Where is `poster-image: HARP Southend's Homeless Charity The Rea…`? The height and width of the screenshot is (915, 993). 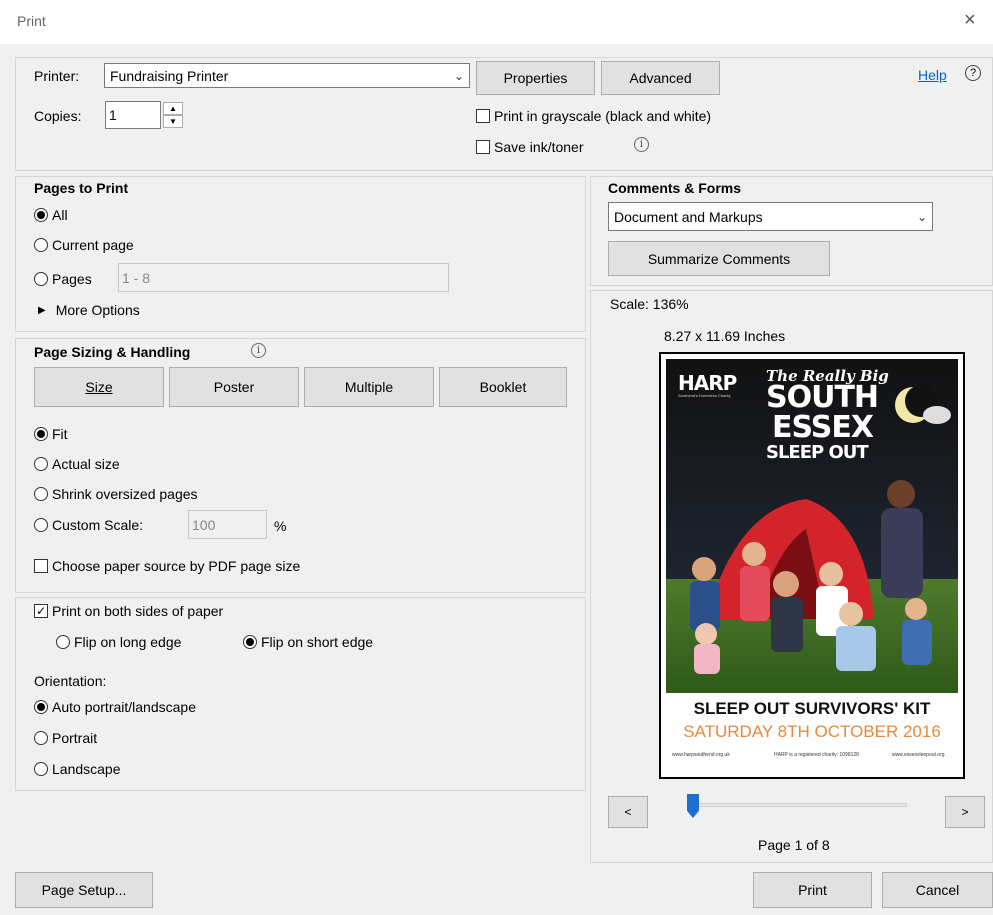 poster-image: HARP Southend's Homeless Charity The Rea… is located at coordinates (812, 561).